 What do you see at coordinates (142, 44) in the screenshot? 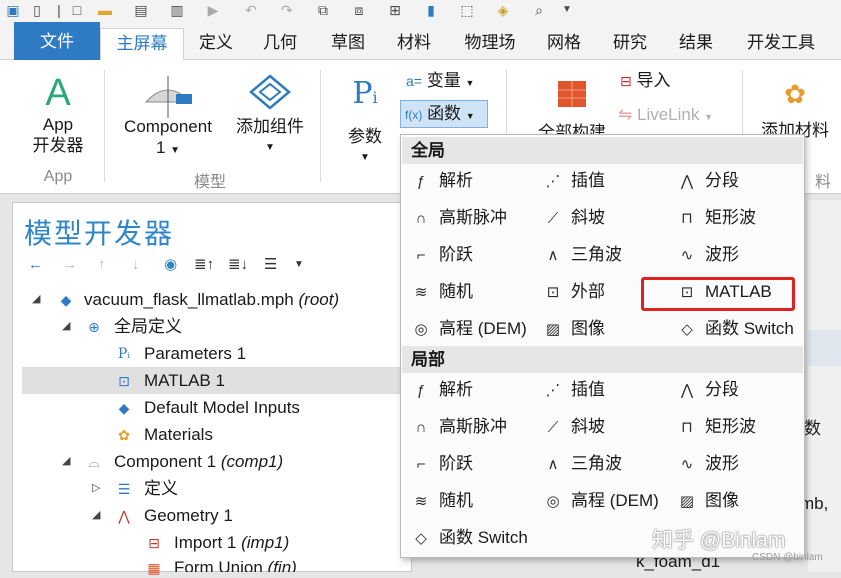
I see `tab-home: 主屏幕` at bounding box center [142, 44].